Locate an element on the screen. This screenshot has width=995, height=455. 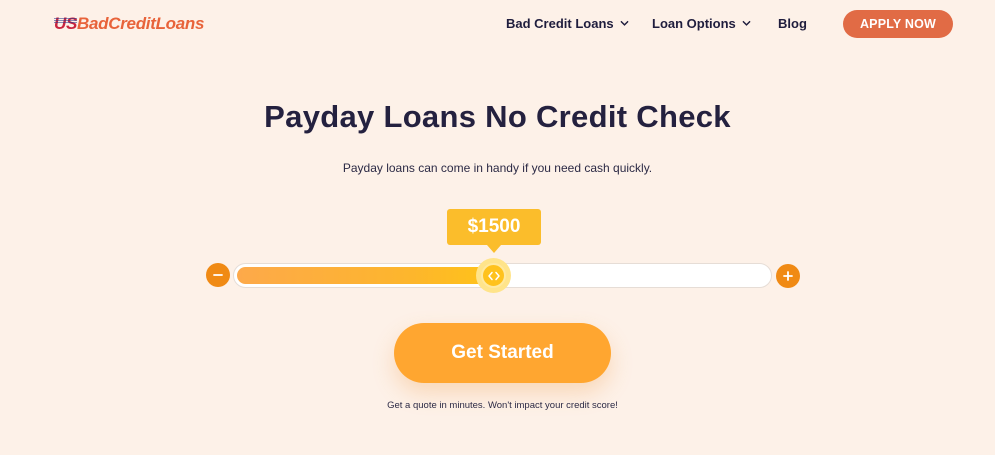
nav-blog: Blog is located at coordinates (792, 23).